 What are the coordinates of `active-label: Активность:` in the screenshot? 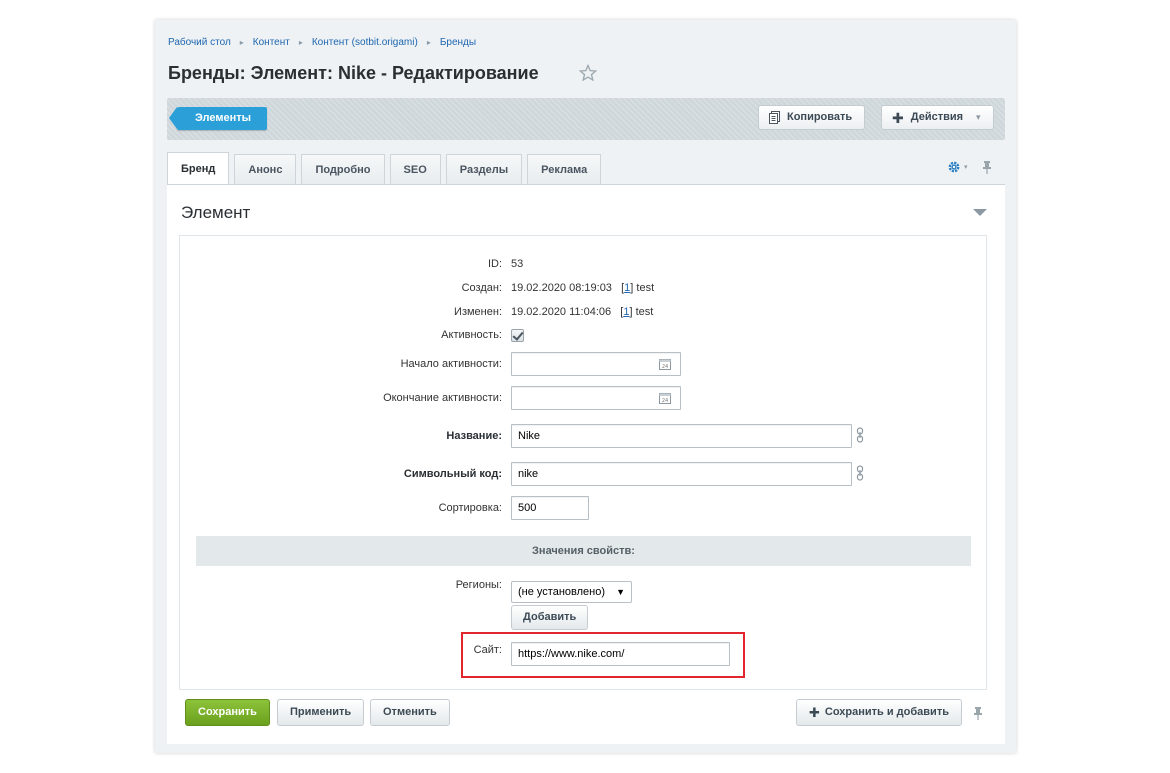 It's located at (471, 335).